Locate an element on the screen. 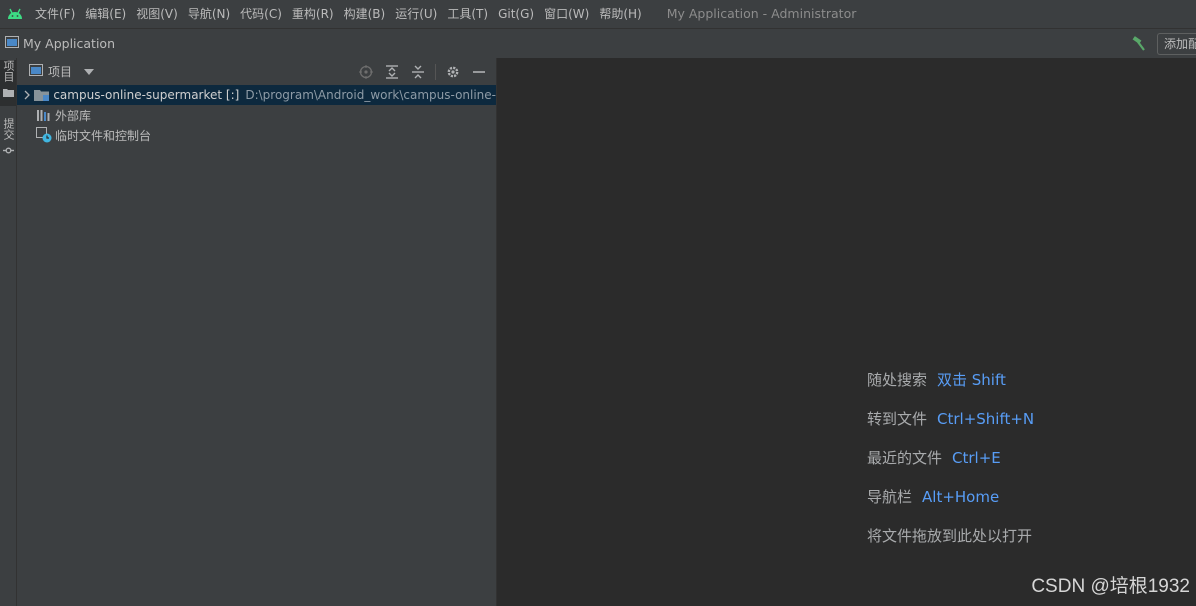  stripe-project-label: 项目 is located at coordinates (8, 71).